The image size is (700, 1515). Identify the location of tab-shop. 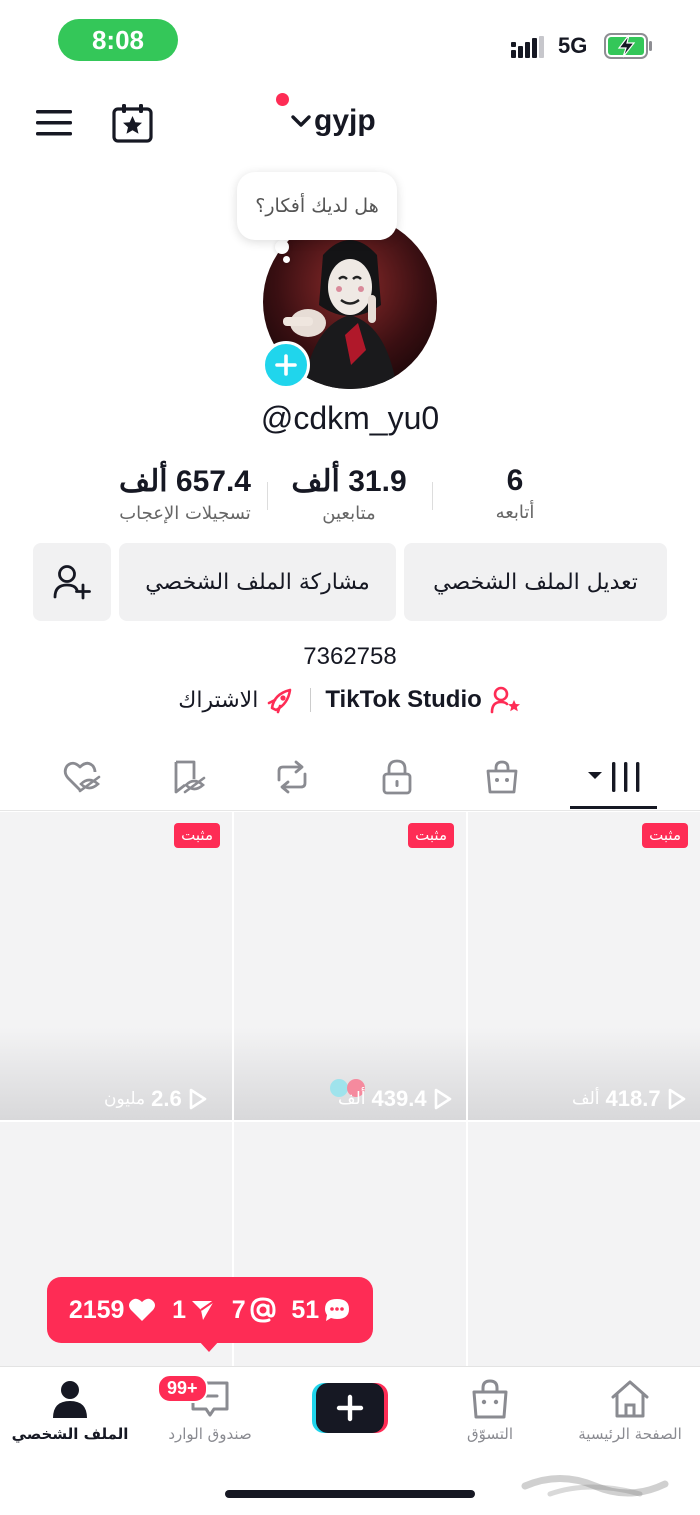
(502, 777).